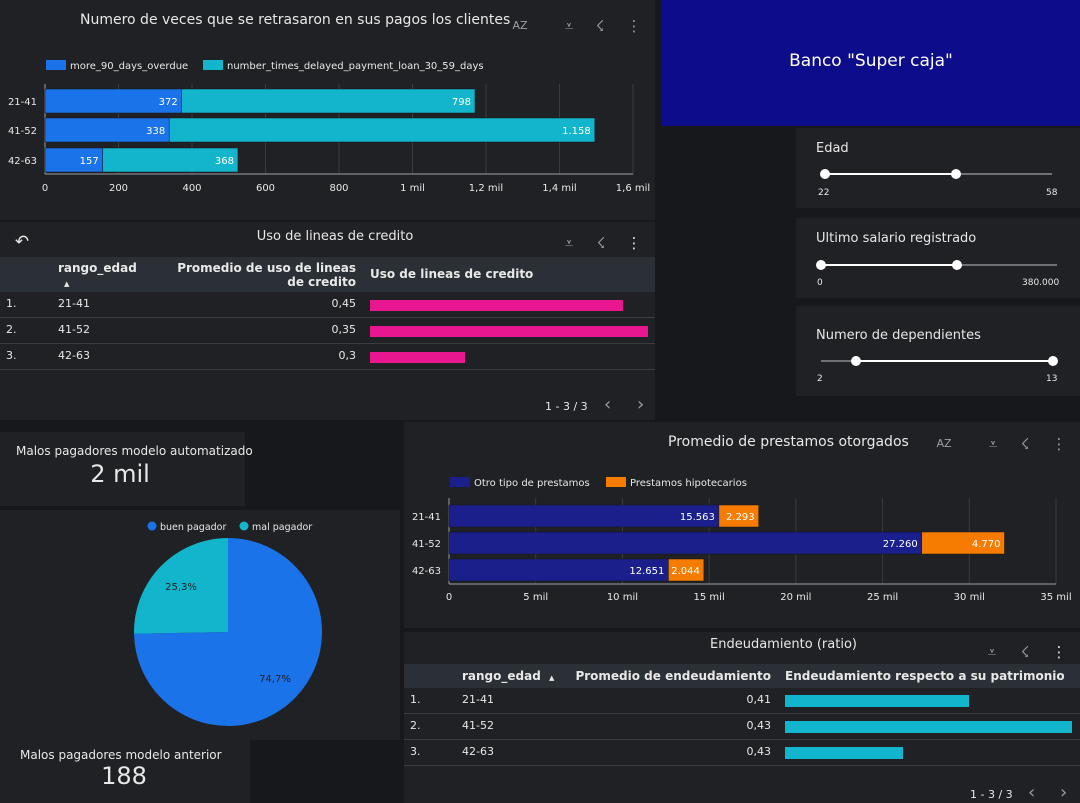 The height and width of the screenshot is (803, 1080). What do you see at coordinates (120, 474) in the screenshot?
I see `scorecard-auto-value: 2 mil` at bounding box center [120, 474].